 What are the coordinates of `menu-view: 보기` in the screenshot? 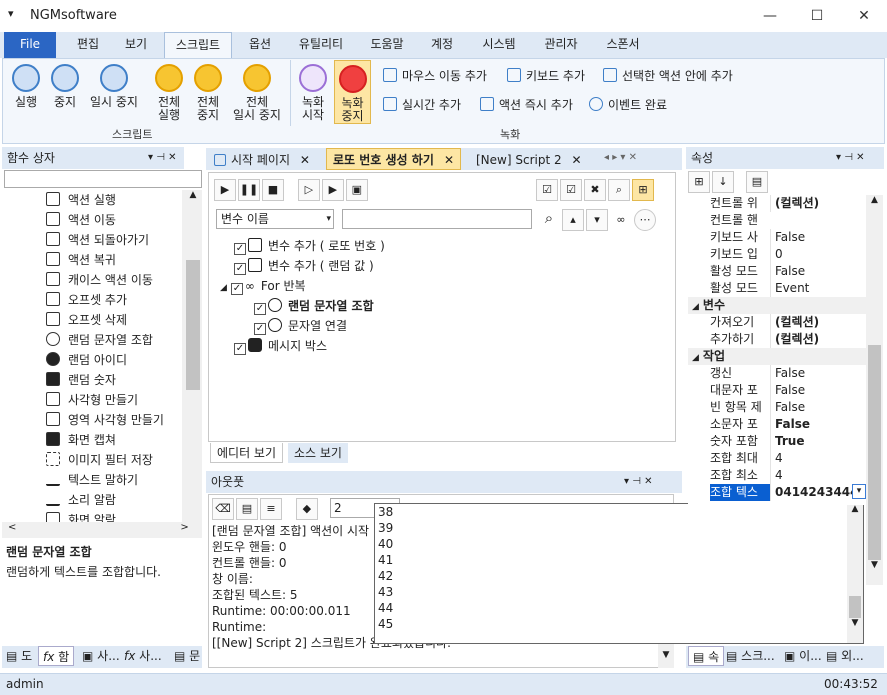 It's located at (136, 45).